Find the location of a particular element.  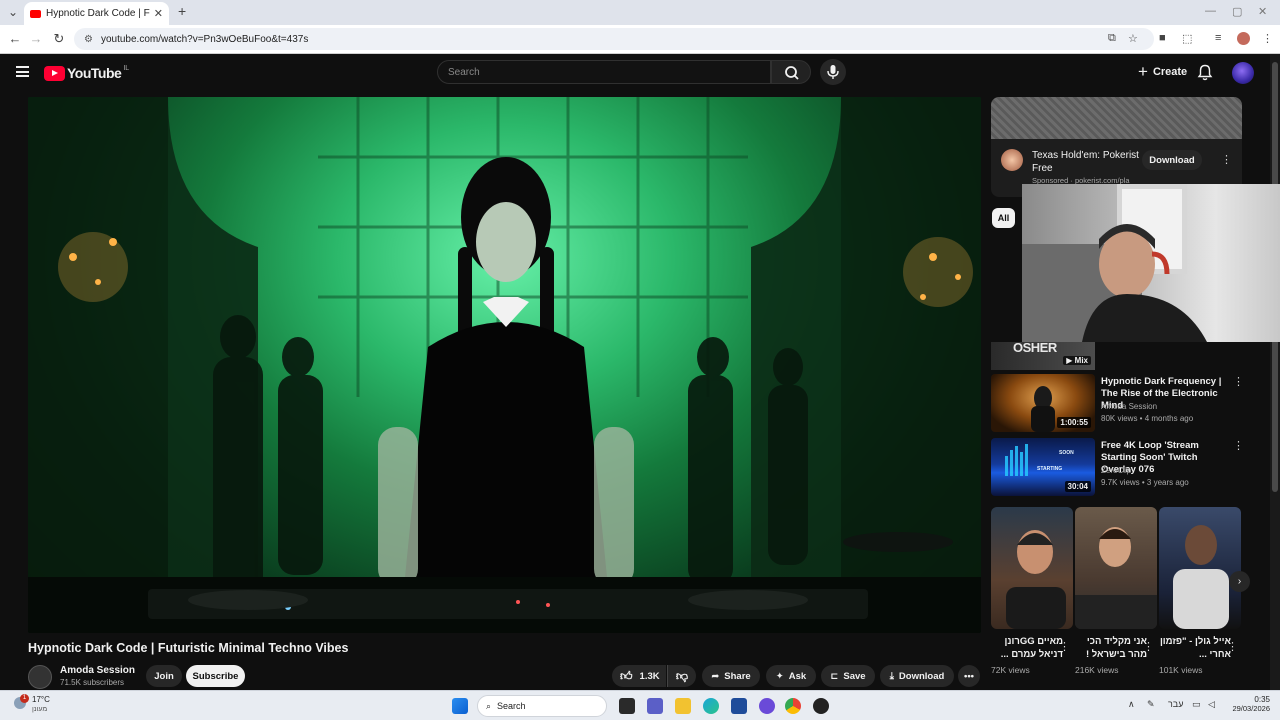

short-thumbnail-image is located at coordinates (1116, 578).